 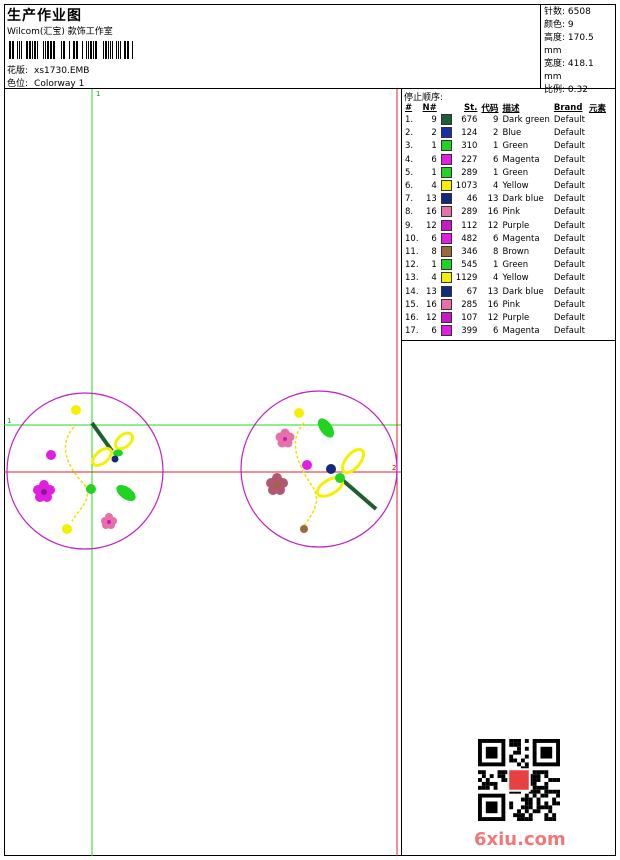 What do you see at coordinates (62, 71) in the screenshot?
I see `design-file: xs1730.EMB` at bounding box center [62, 71].